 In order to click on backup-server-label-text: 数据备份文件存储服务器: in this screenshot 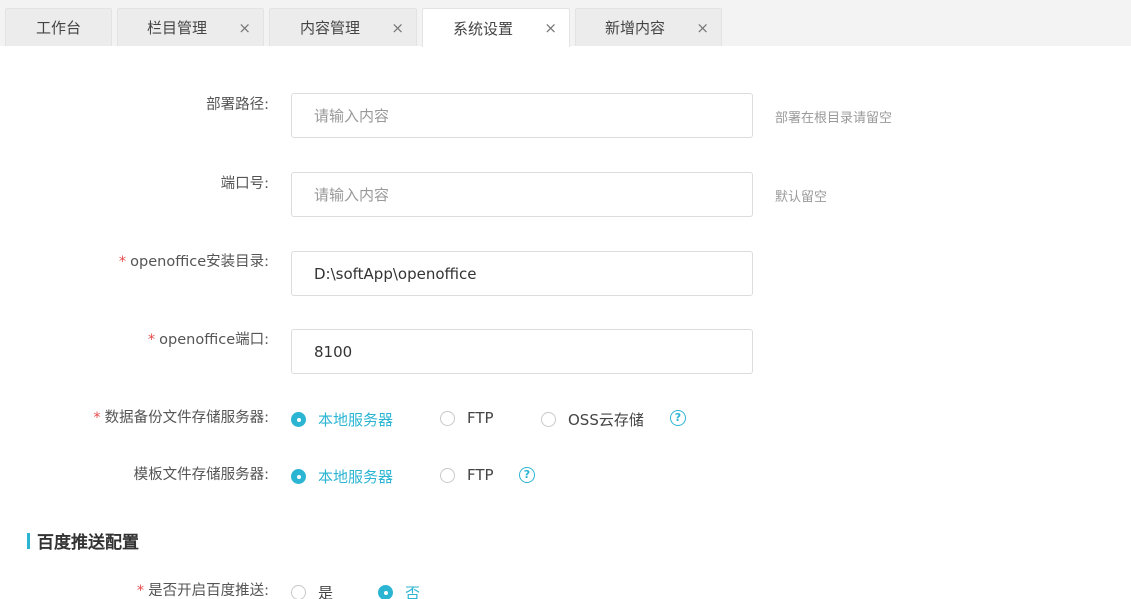, I will do `click(186, 418)`.